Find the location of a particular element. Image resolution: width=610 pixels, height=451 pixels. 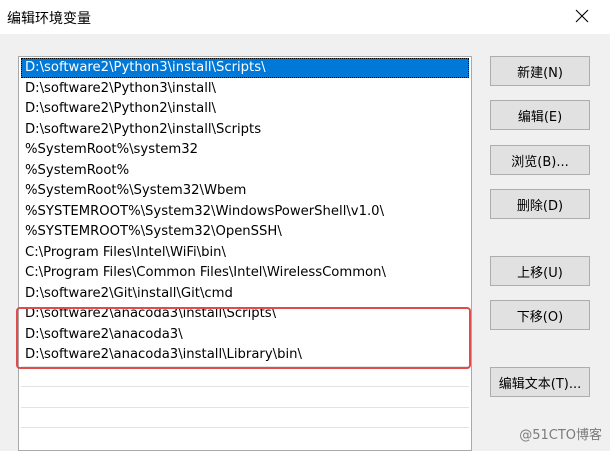

close-button is located at coordinates (582, 16).